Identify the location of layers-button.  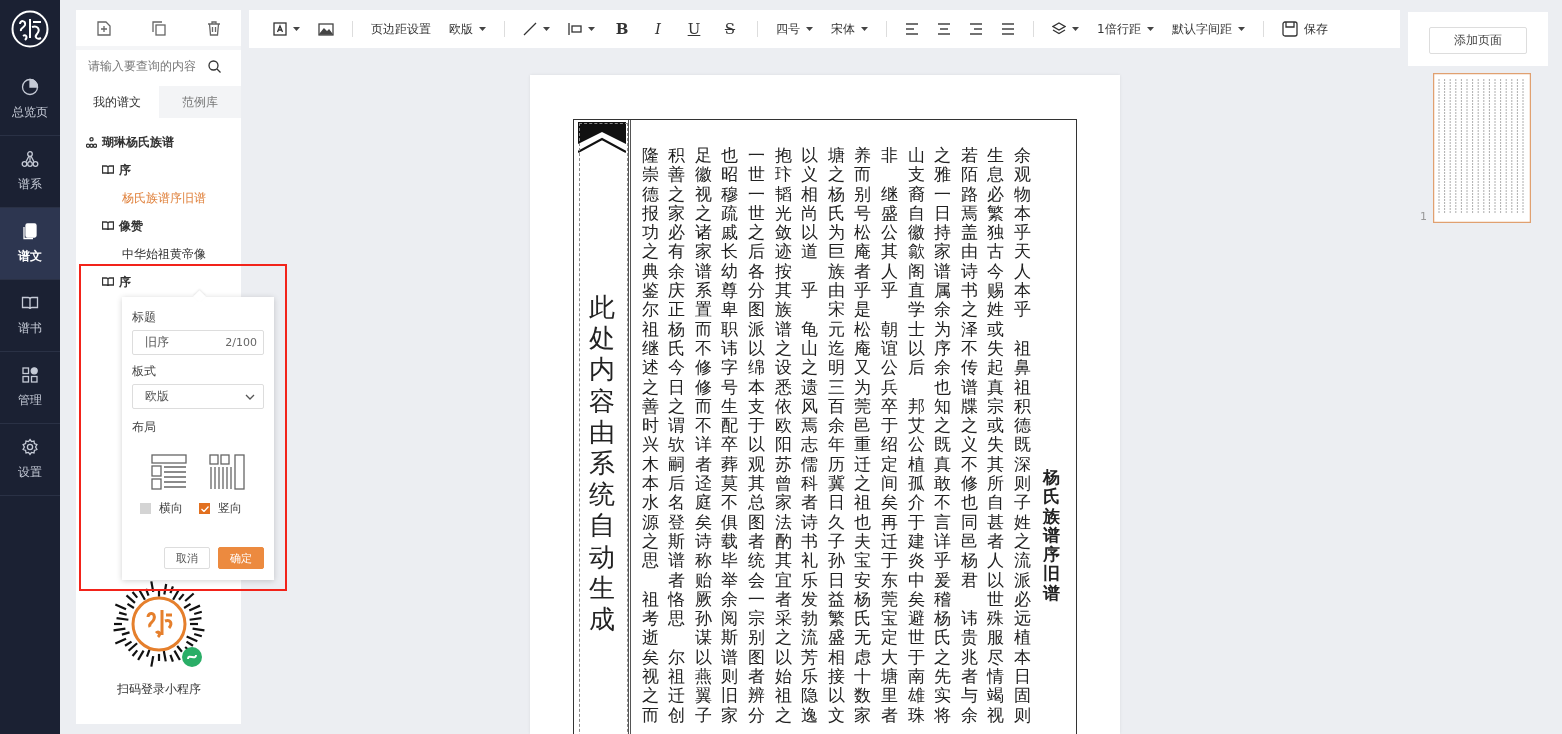
(1065, 29).